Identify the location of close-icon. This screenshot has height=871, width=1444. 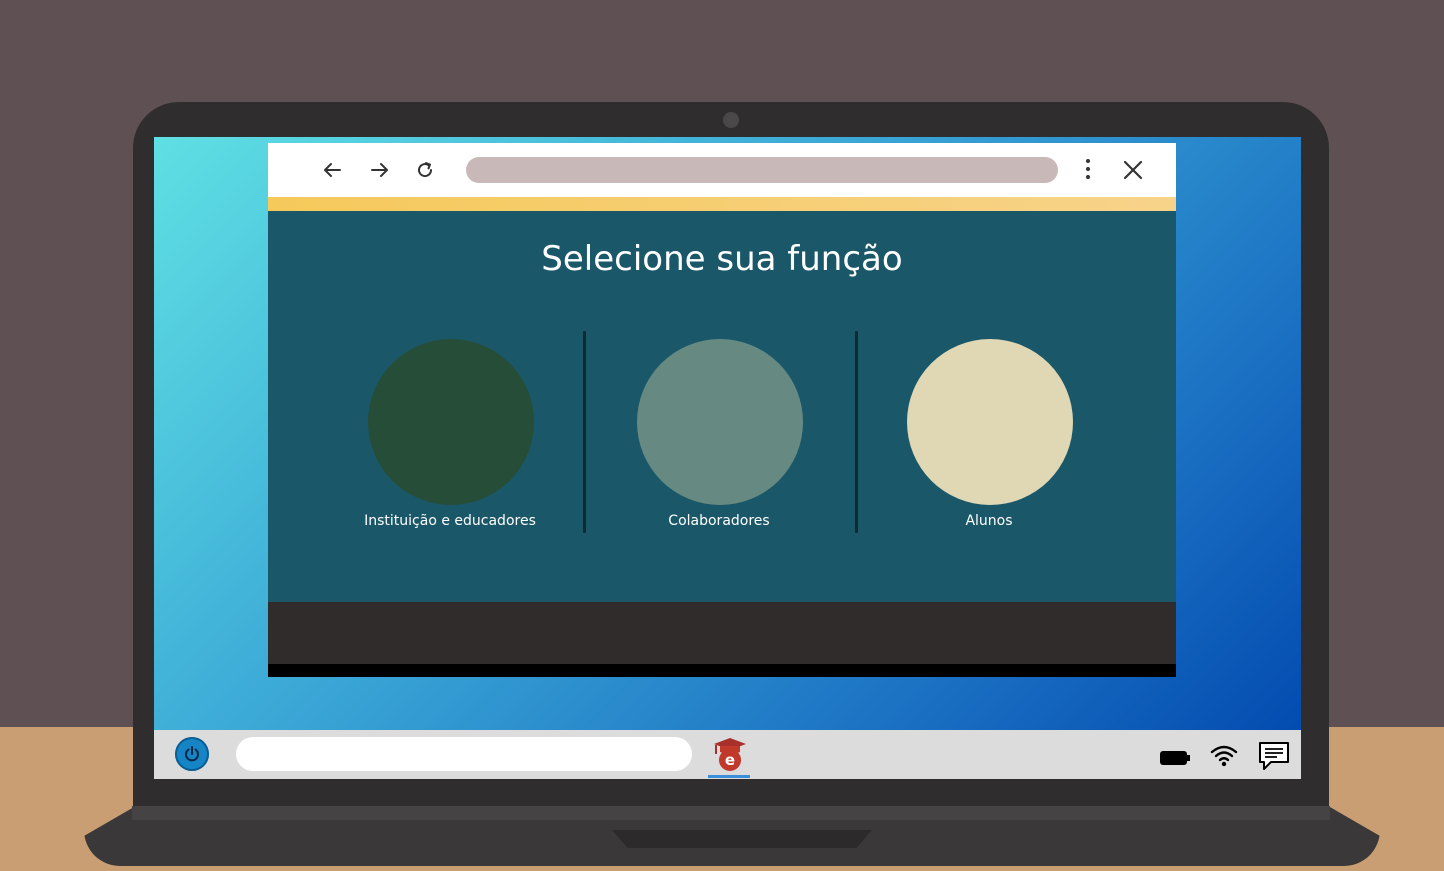
(1133, 170).